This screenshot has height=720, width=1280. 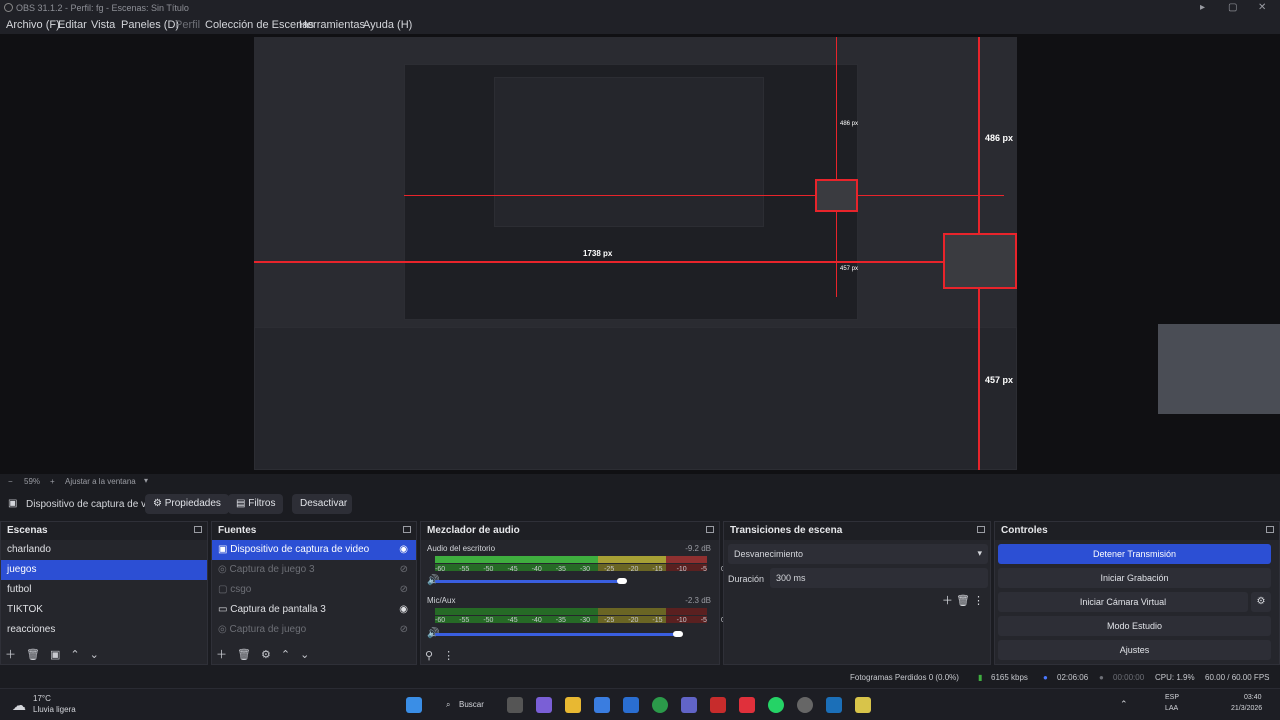 I want to click on scene-item: reacciones, so click(x=104, y=630).